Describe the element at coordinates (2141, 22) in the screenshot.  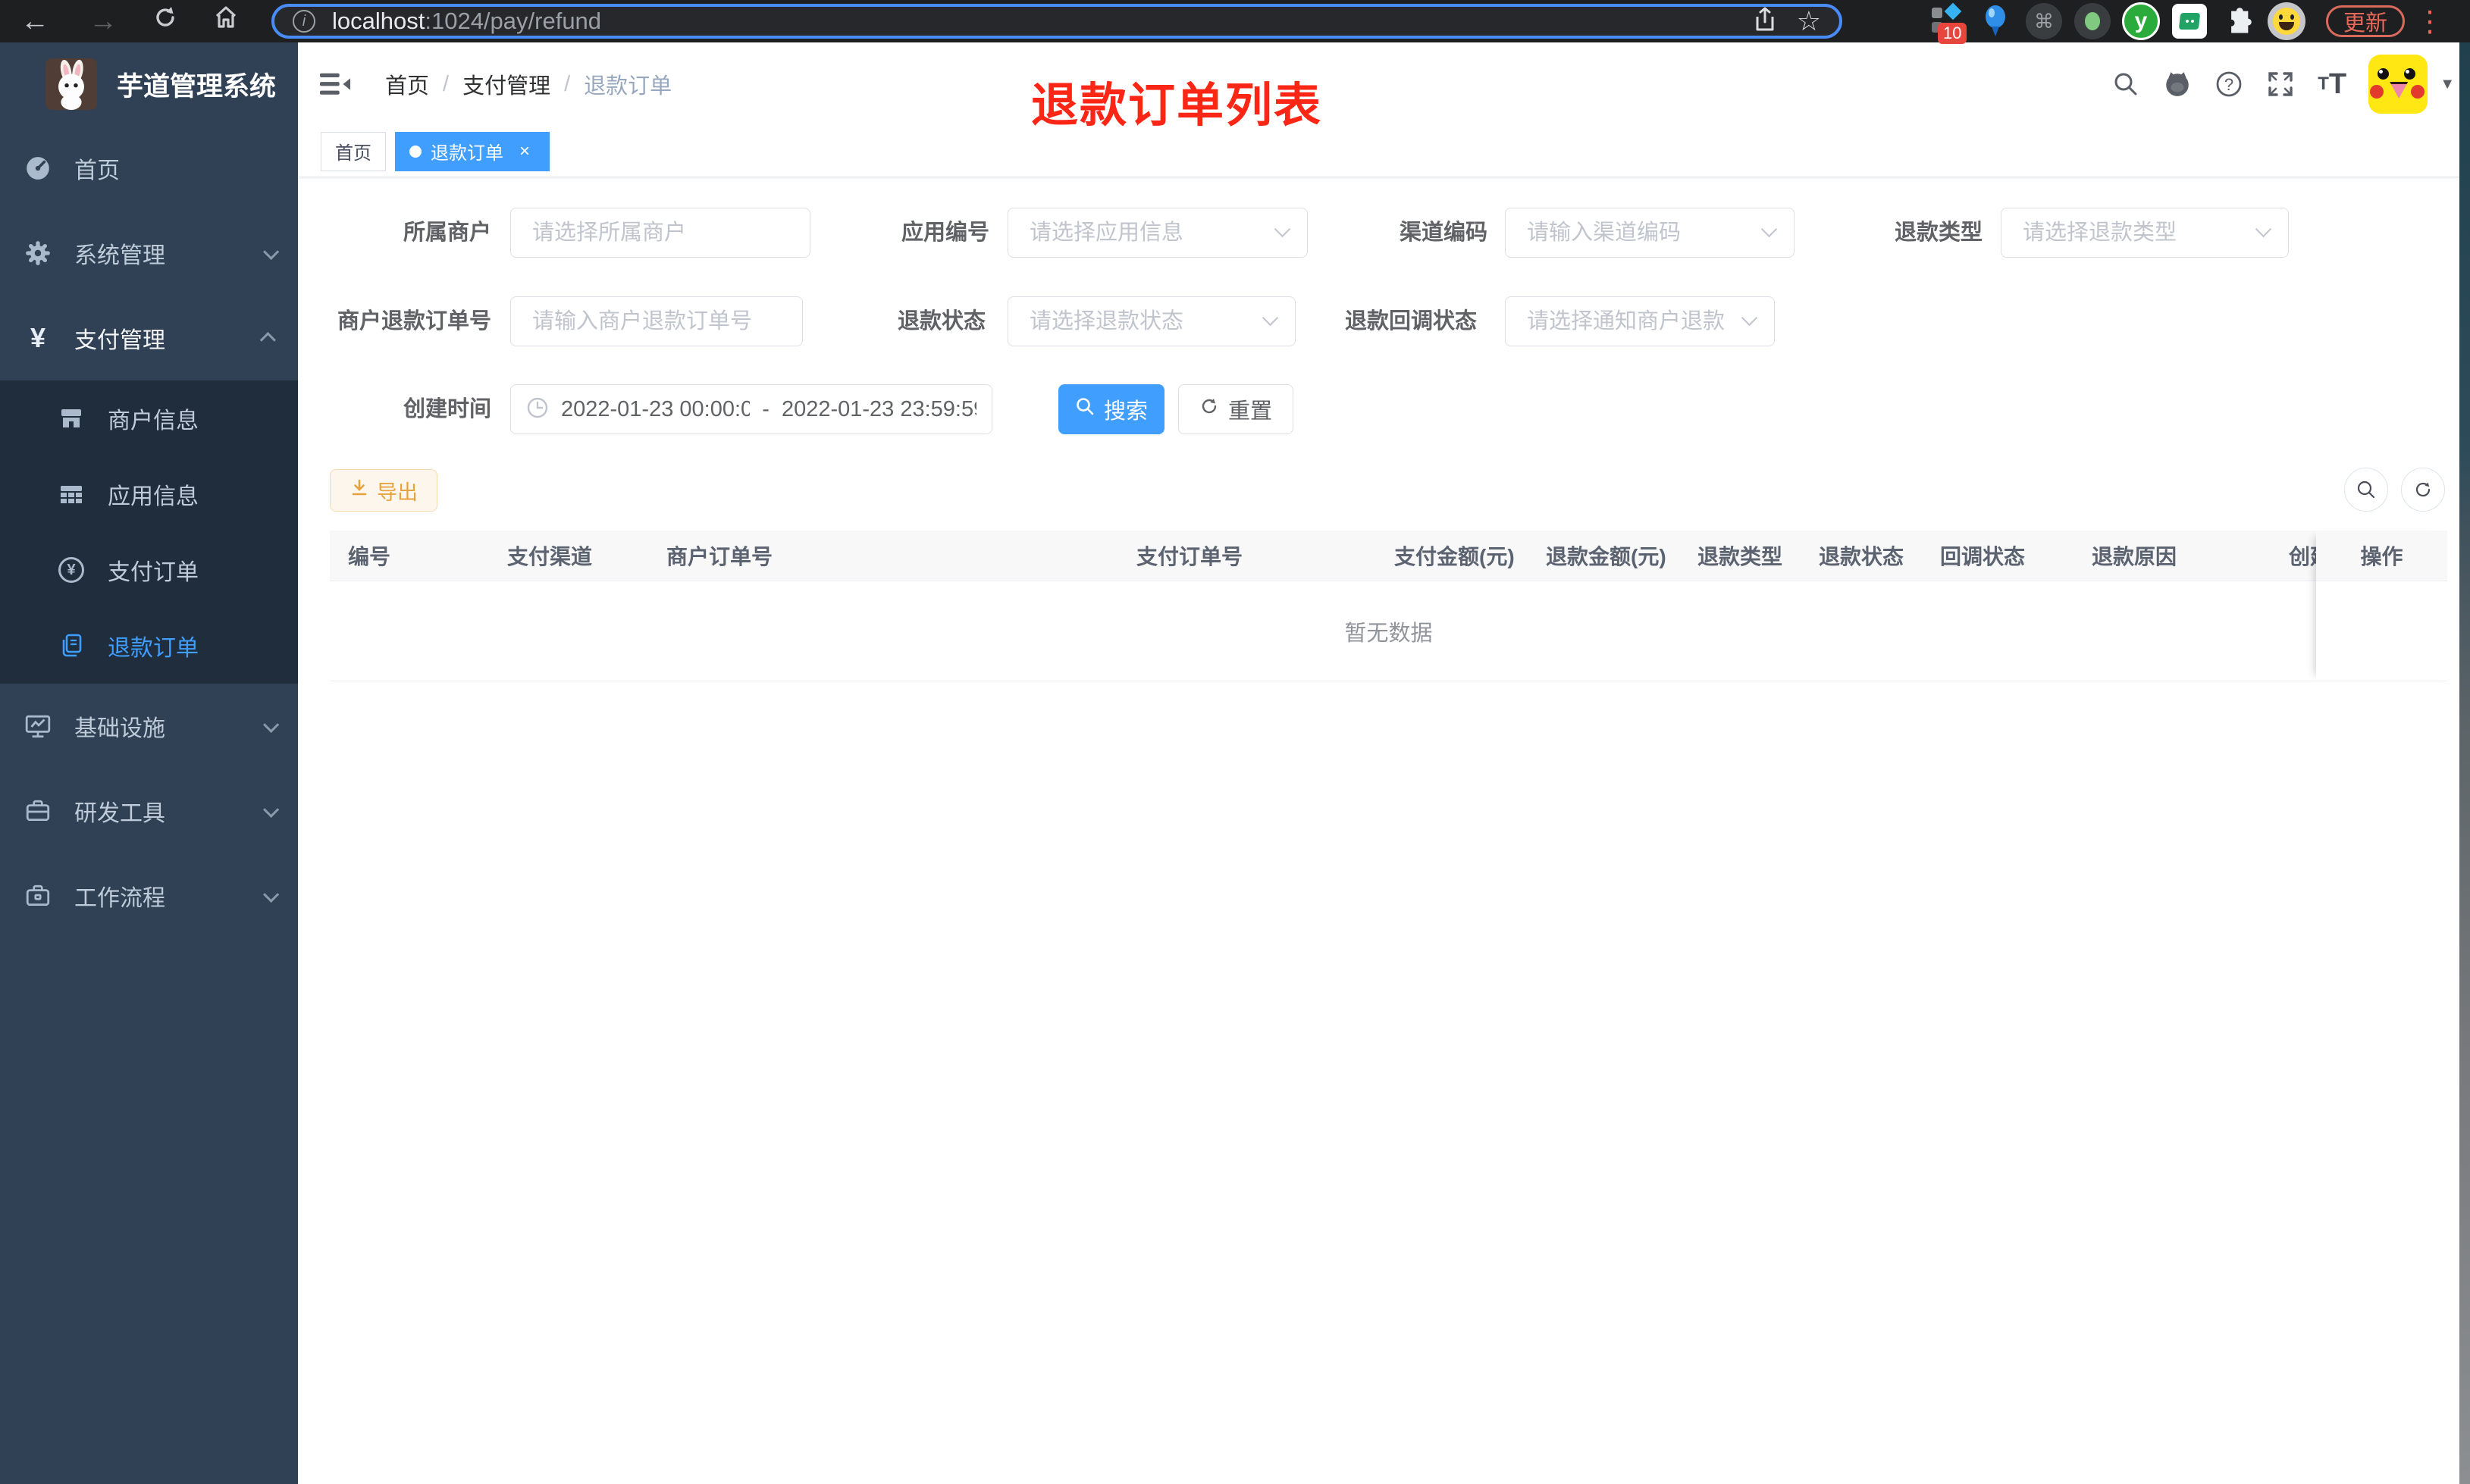
I see `extension-y-icon: y` at that location.